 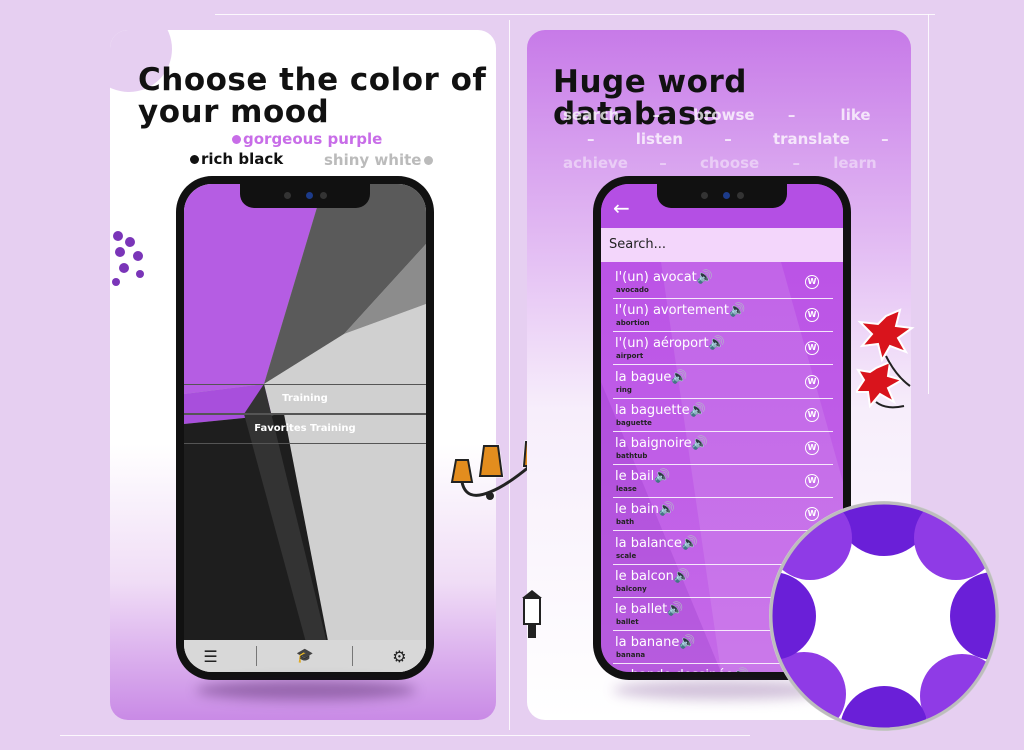 What do you see at coordinates (509, 375) in the screenshot?
I see `frame-mid-line` at bounding box center [509, 375].